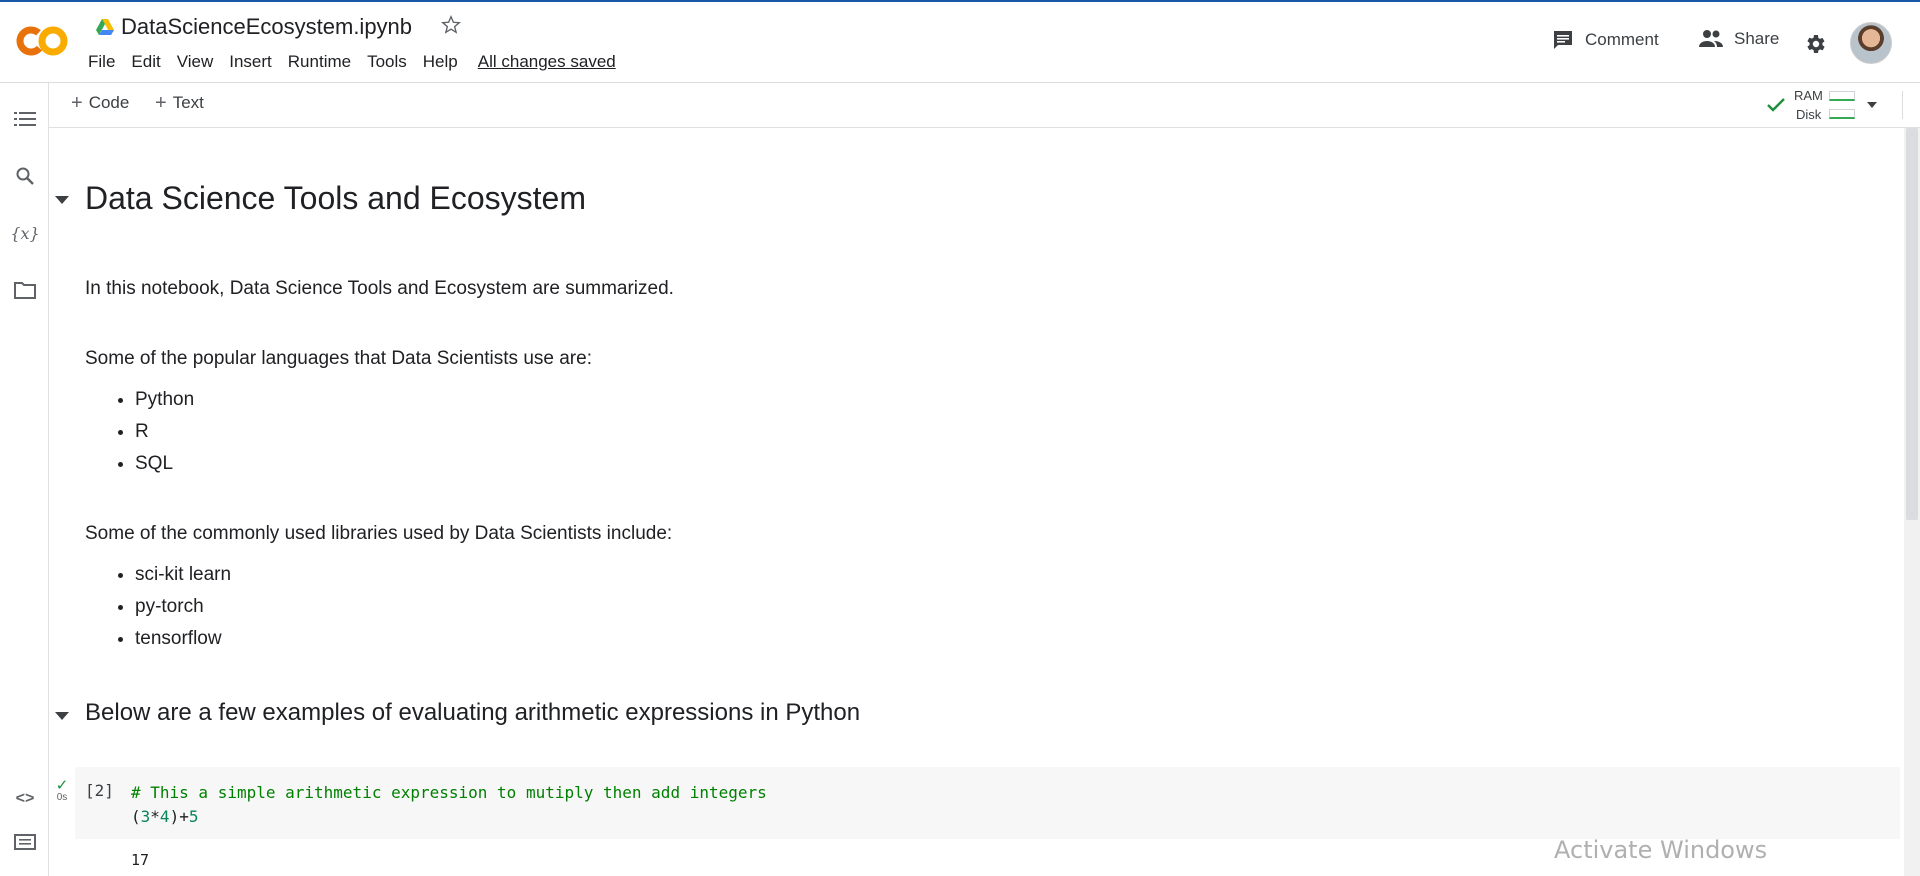 The height and width of the screenshot is (876, 1920). I want to click on star-icon, so click(451, 25).